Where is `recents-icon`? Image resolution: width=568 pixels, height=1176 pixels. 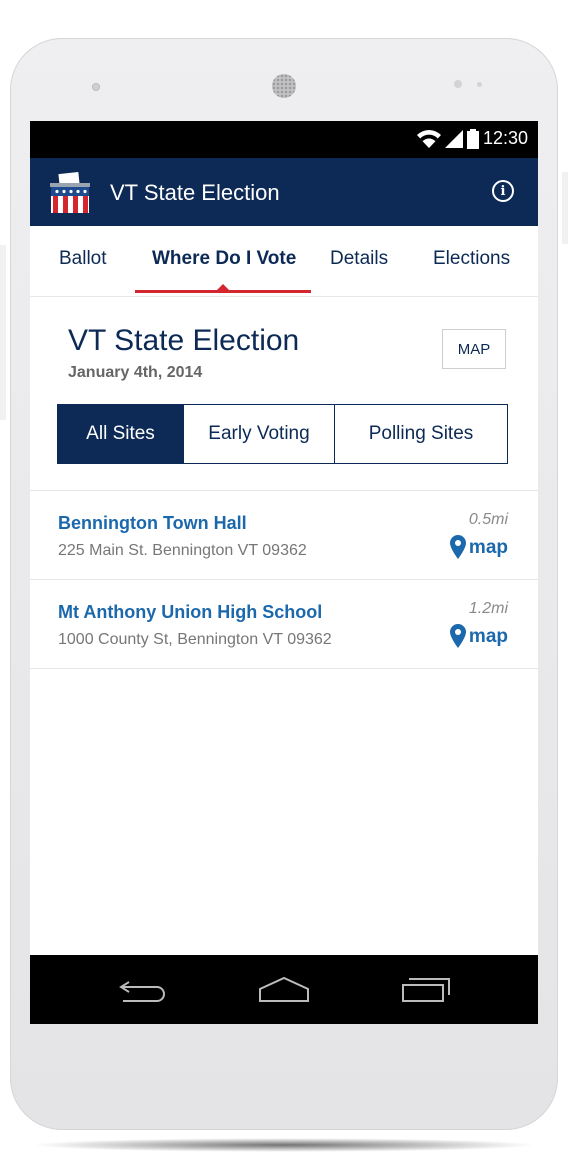
recents-icon is located at coordinates (427, 990).